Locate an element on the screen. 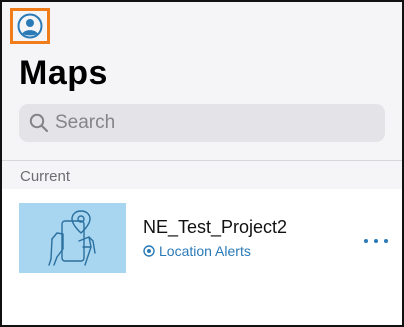 Image resolution: width=404 pixels, height=327 pixels. location-target-icon is located at coordinates (149, 251).